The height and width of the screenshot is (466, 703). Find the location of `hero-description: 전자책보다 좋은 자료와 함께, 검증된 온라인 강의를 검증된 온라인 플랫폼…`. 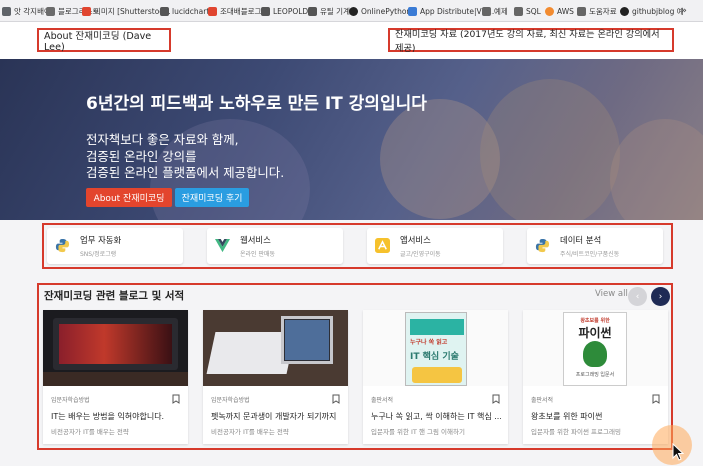

hero-description: 전자책보다 좋은 자료와 함께, 검증된 온라인 강의를 검증된 온라인 플랫폼… is located at coordinates (185, 156).